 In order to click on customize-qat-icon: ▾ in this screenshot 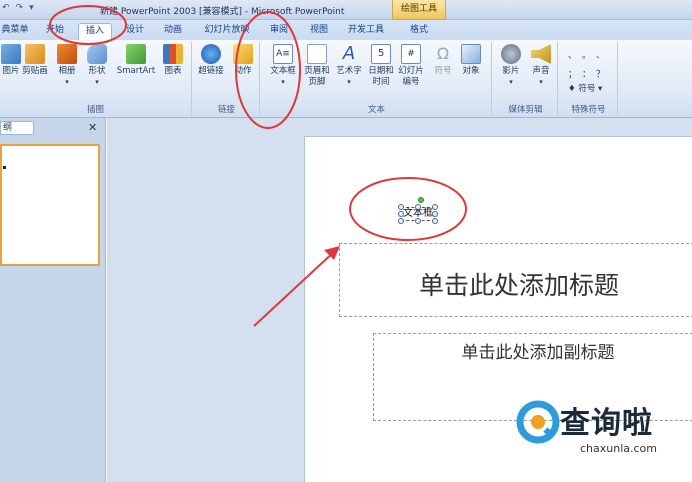, I will do `click(31, 8)`.